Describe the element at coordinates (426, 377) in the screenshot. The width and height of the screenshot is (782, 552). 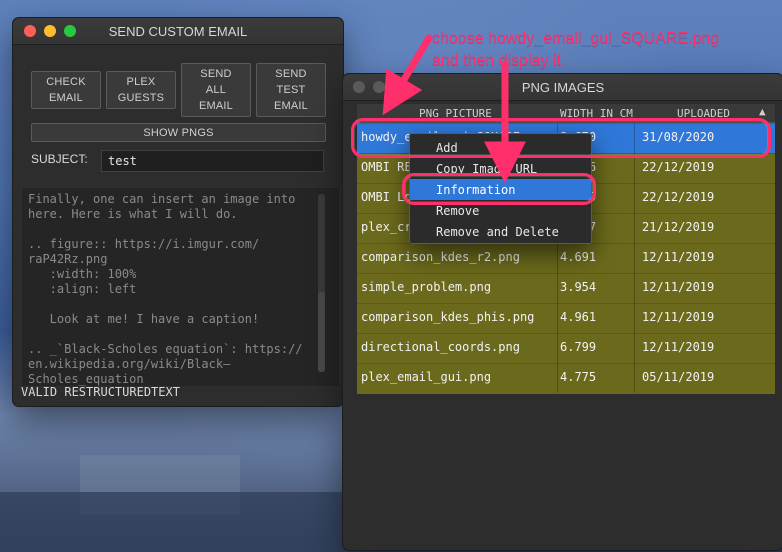
I see `cell-png-picture: plex_email_gui.png` at that location.